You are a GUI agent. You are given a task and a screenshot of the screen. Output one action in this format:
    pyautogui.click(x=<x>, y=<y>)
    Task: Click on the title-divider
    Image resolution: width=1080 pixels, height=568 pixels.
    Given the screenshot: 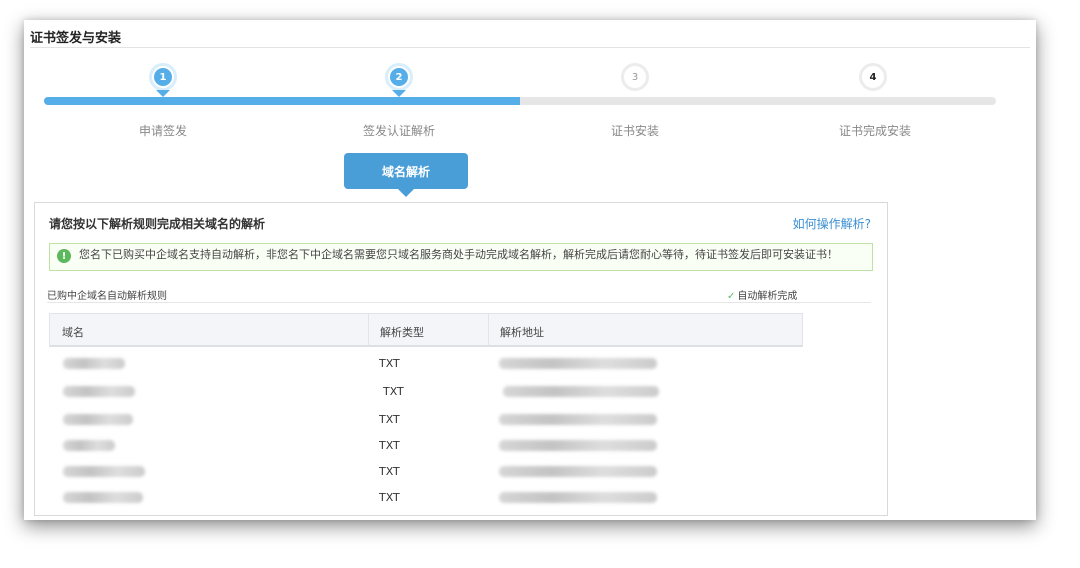 What is the action you would take?
    pyautogui.click(x=530, y=47)
    